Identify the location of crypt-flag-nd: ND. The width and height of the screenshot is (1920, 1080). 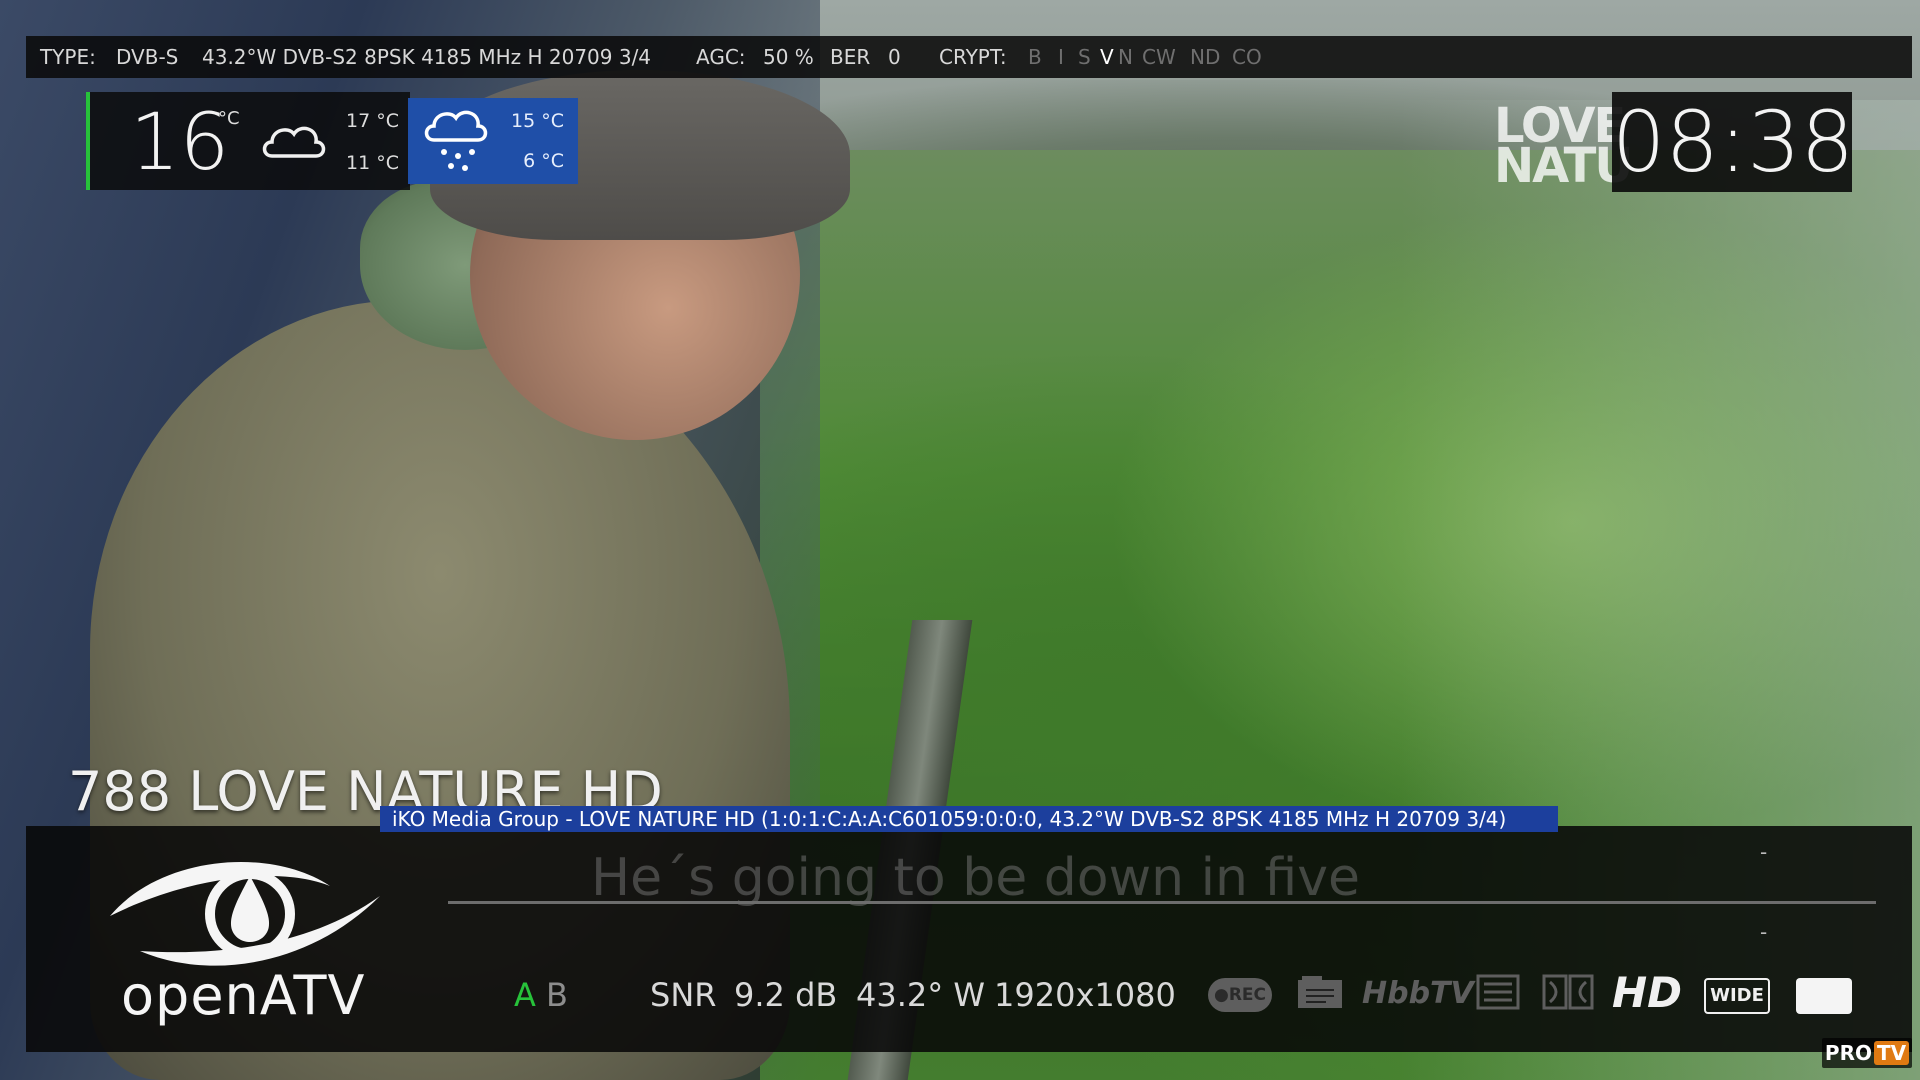
(1205, 57).